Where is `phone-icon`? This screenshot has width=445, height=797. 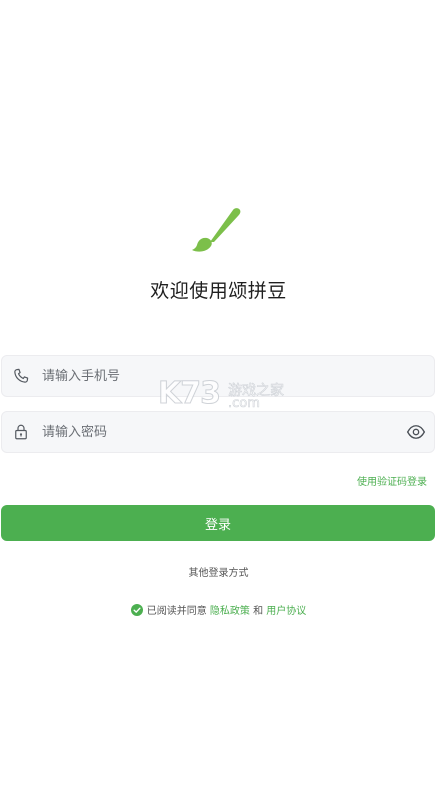
phone-icon is located at coordinates (21, 375).